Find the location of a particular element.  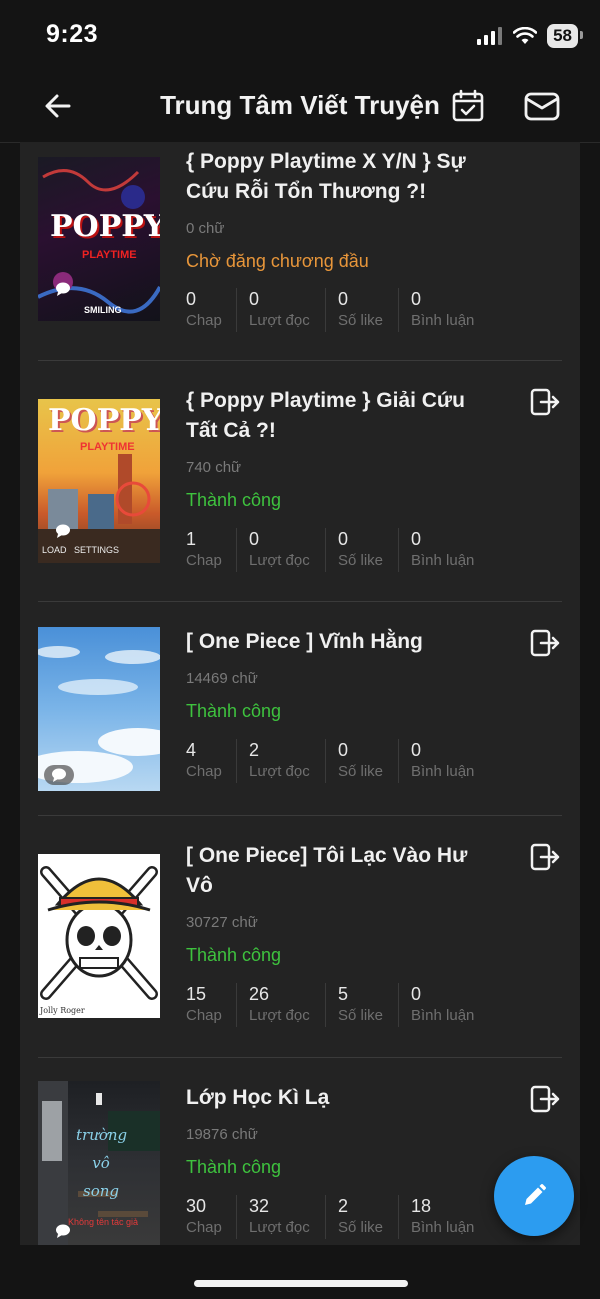

story-stats: 0 Chap 0 Lượt đọc 0 Số like 0 Bình luận is located at coordinates (376, 310).